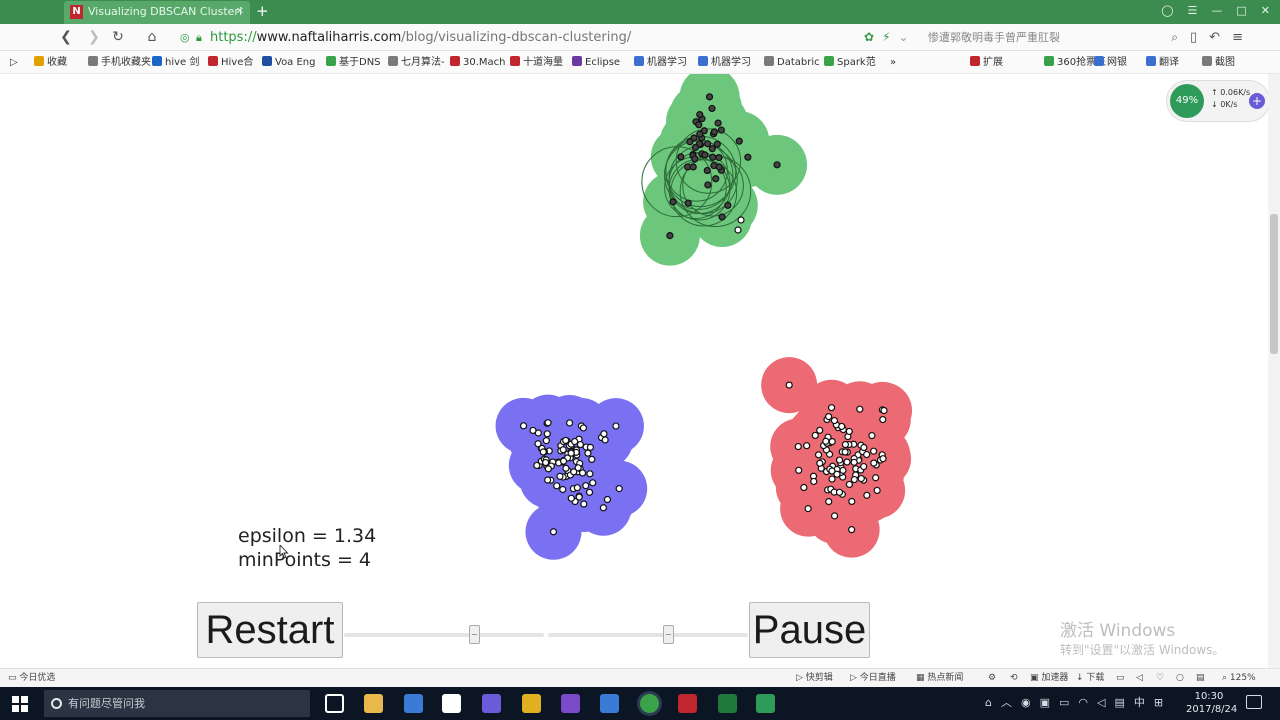  What do you see at coordinates (1265, 11) in the screenshot?
I see `close-window-icon: ✕` at bounding box center [1265, 11].